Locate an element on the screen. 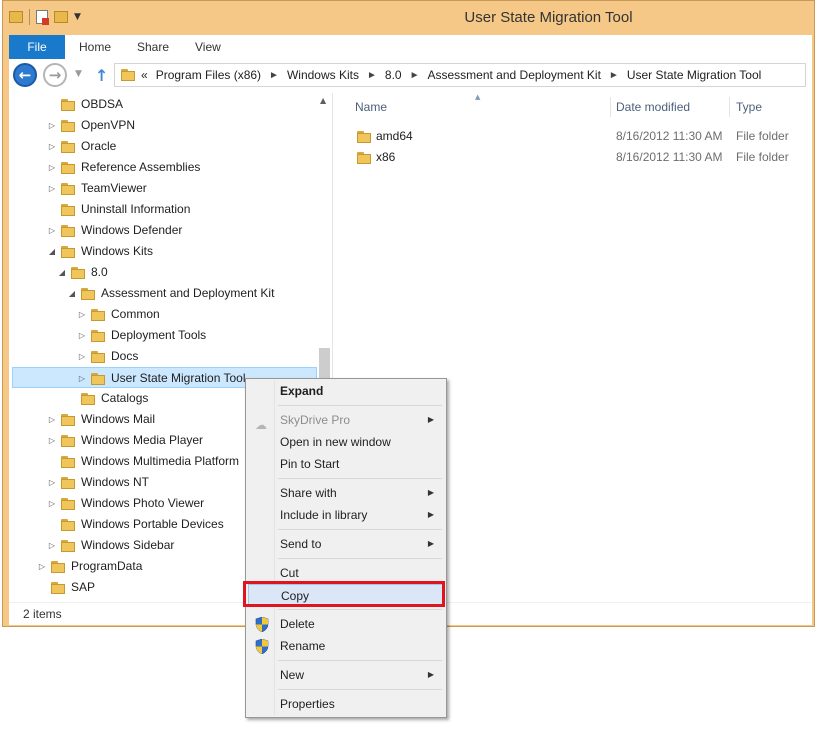  nav-tree-label: Docs is located at coordinates (125, 356).